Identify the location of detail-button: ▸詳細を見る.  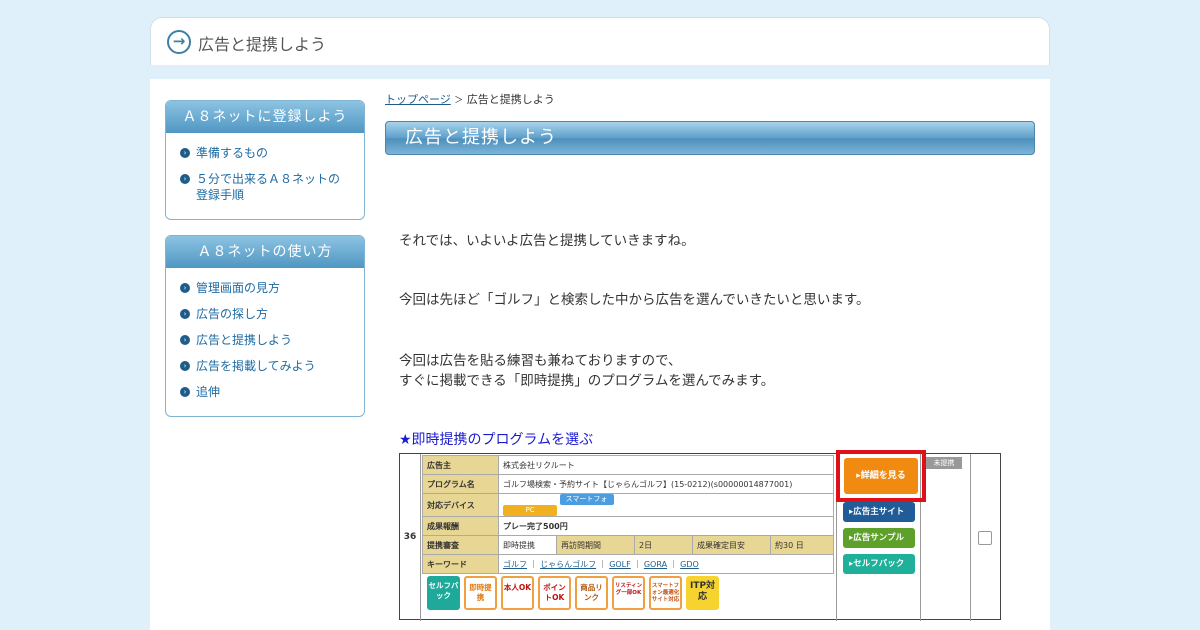
(881, 476).